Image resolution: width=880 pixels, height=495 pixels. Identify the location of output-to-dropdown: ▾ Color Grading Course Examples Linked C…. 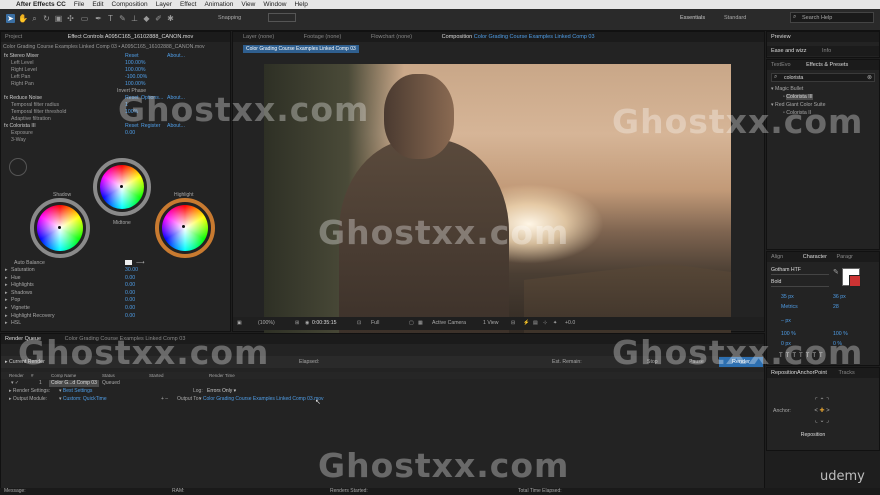
(261, 399).